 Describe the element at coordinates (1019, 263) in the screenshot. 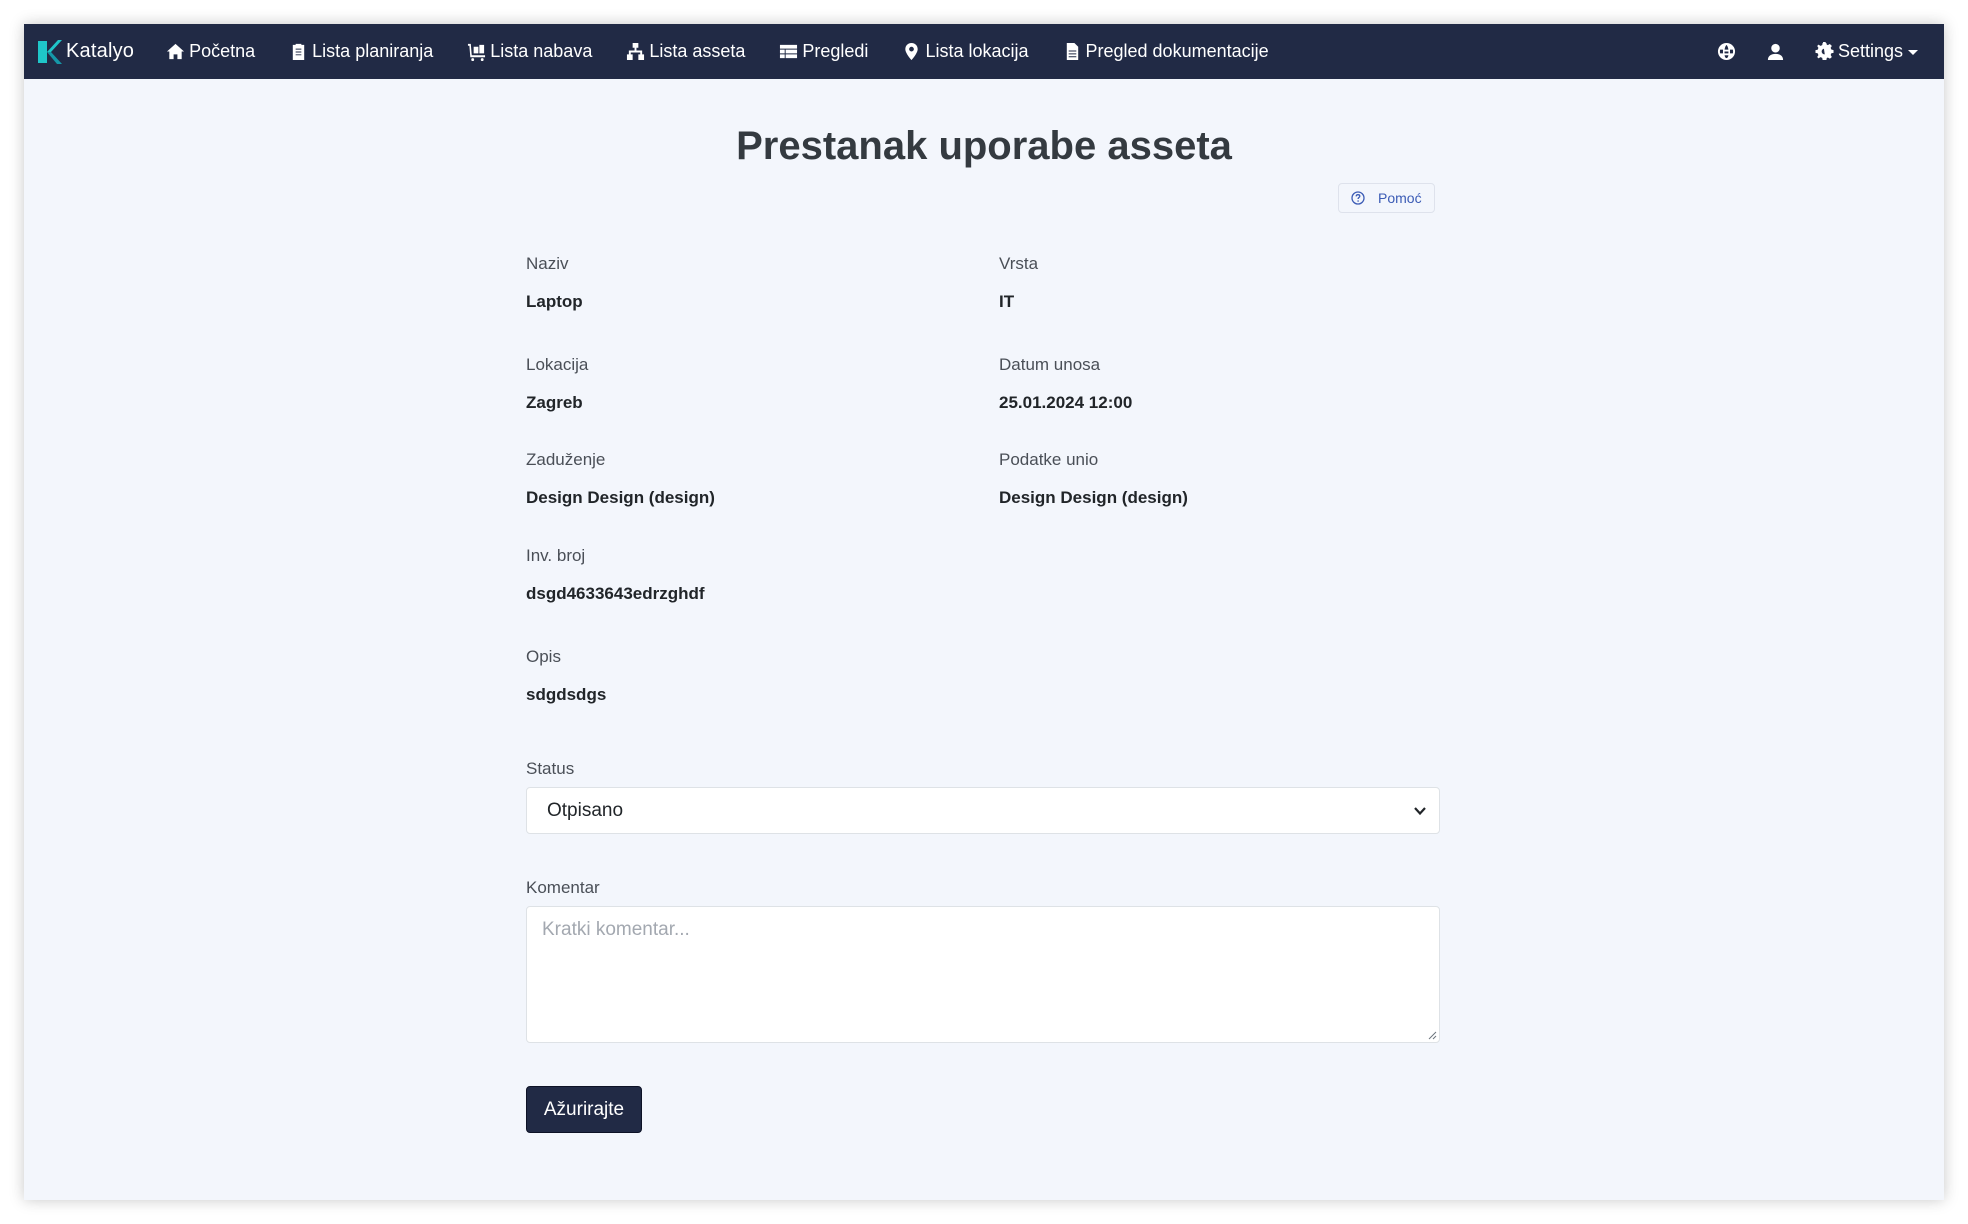

I see `field-label: Vrsta` at that location.